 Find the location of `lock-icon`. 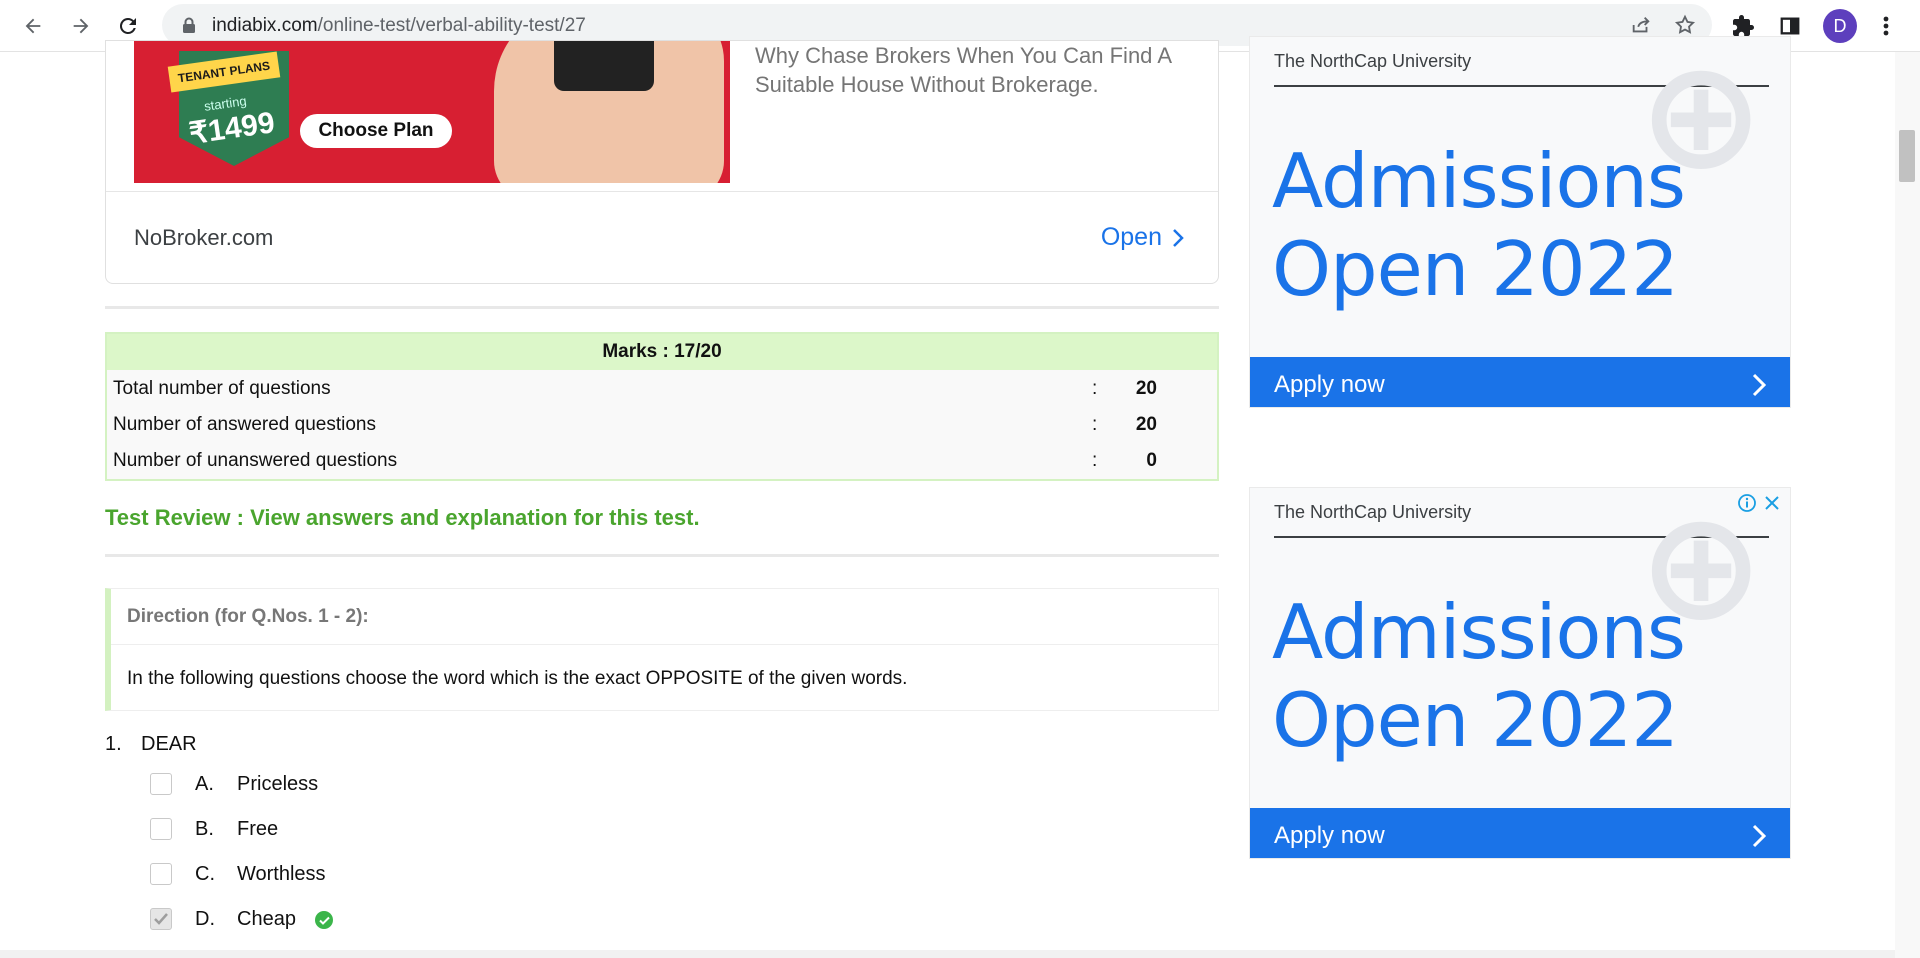

lock-icon is located at coordinates (189, 28).